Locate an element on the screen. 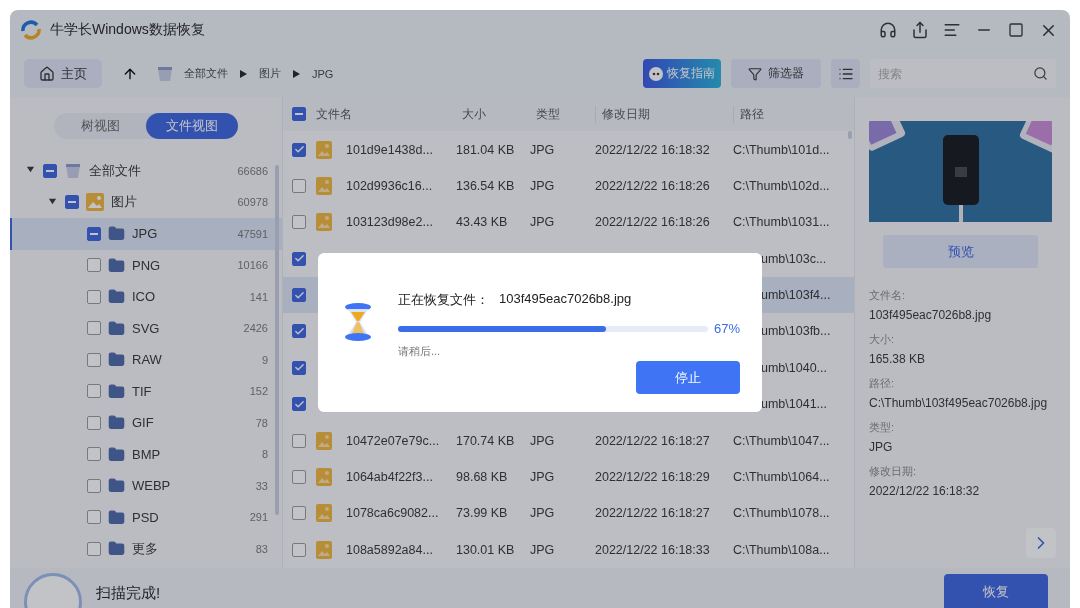  filter-button: 筛选器 is located at coordinates (776, 73).